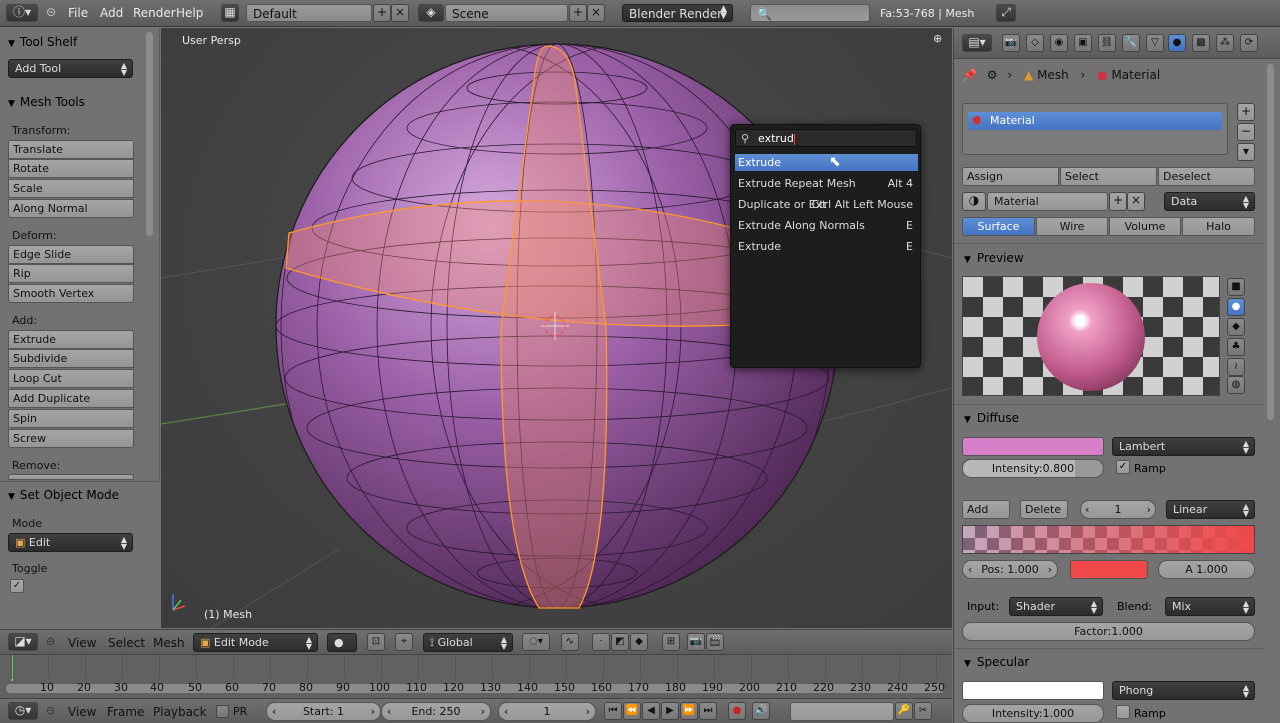 The width and height of the screenshot is (1280, 723). Describe the element at coordinates (998, 226) in the screenshot. I see `tab-surface: Surface` at that location.